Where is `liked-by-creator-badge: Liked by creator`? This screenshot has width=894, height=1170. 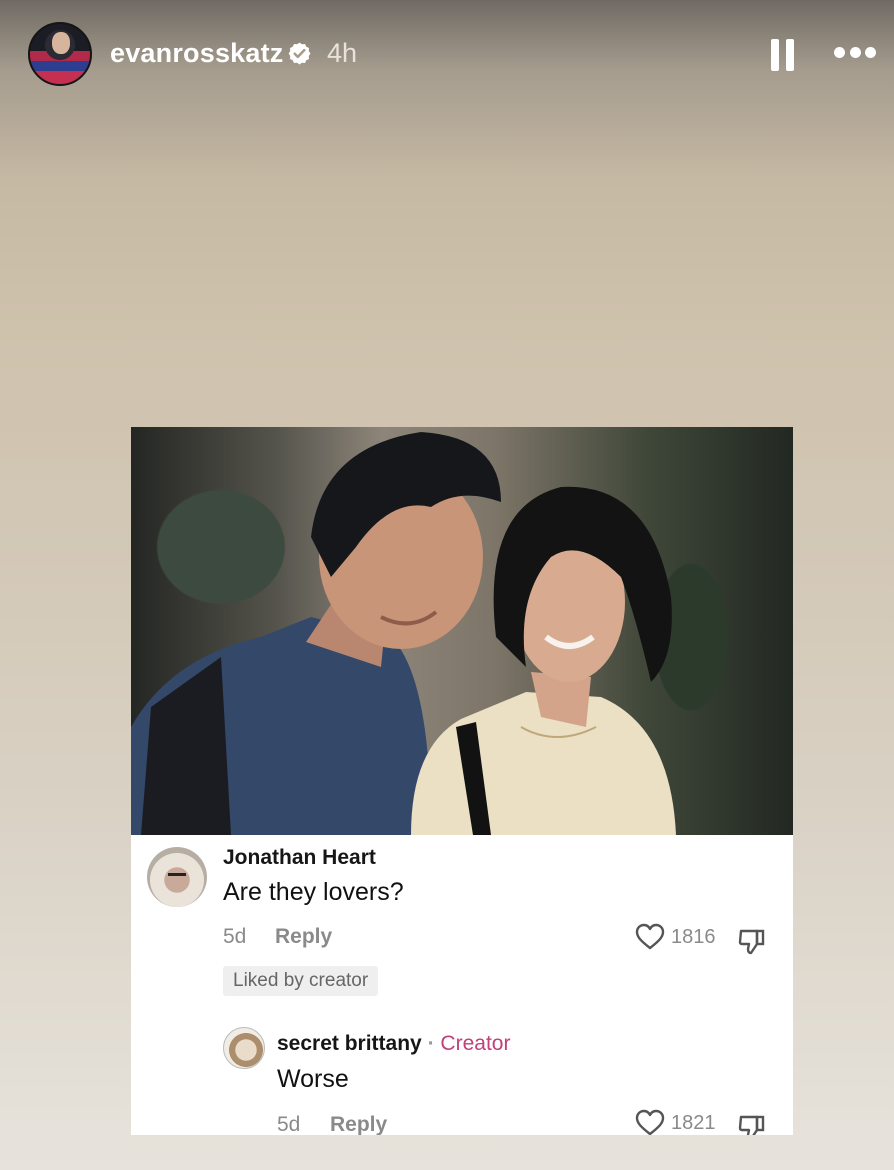 liked-by-creator-badge: Liked by creator is located at coordinates (301, 981).